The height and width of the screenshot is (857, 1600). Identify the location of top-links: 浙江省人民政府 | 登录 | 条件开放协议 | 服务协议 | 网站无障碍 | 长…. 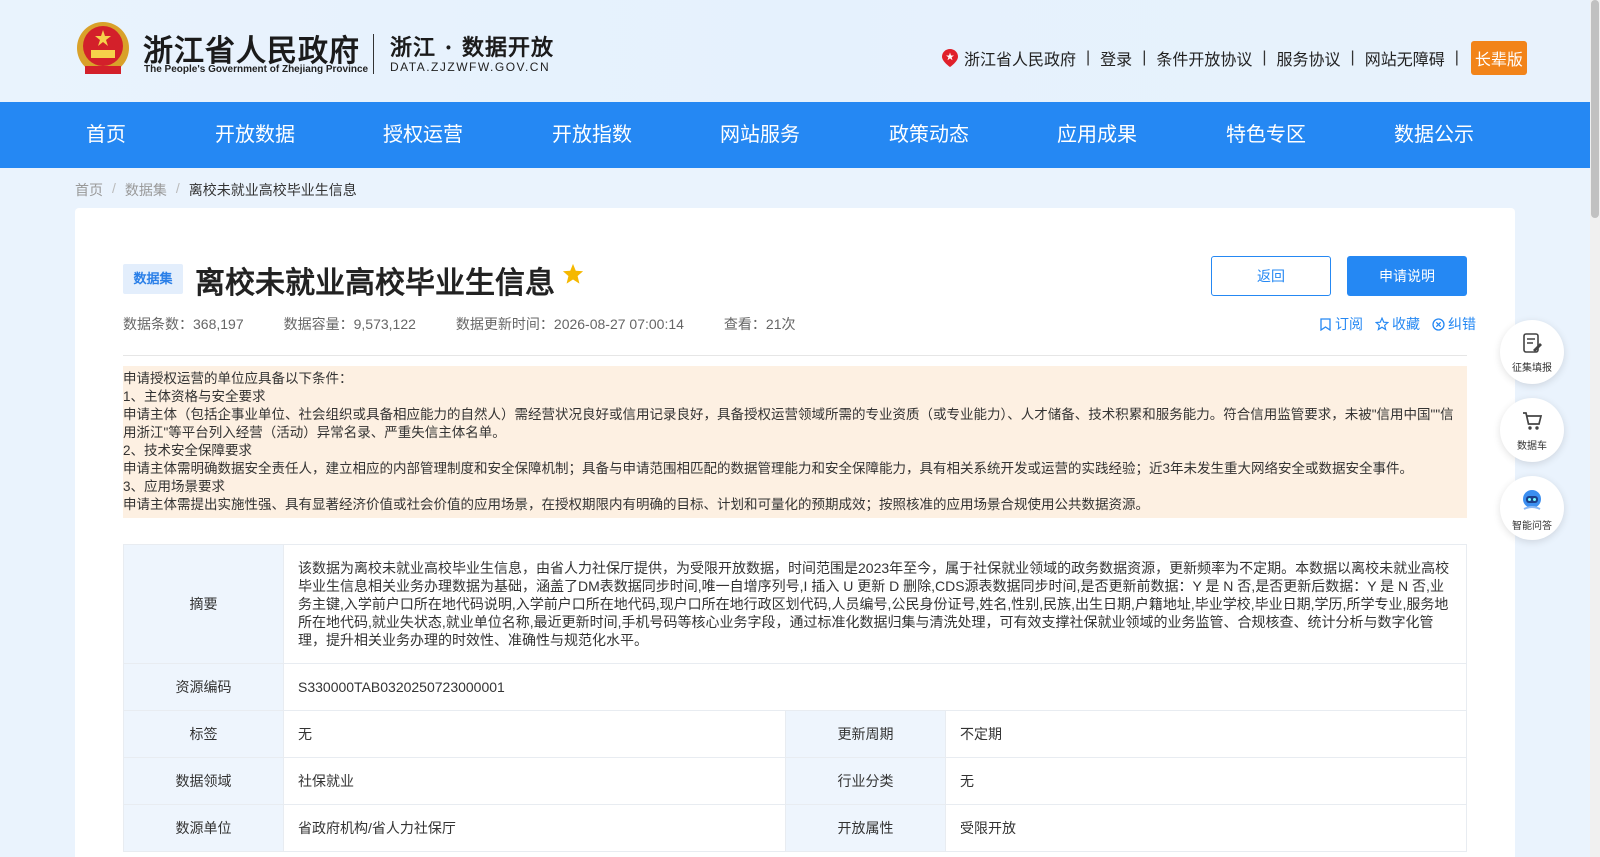
(1234, 58).